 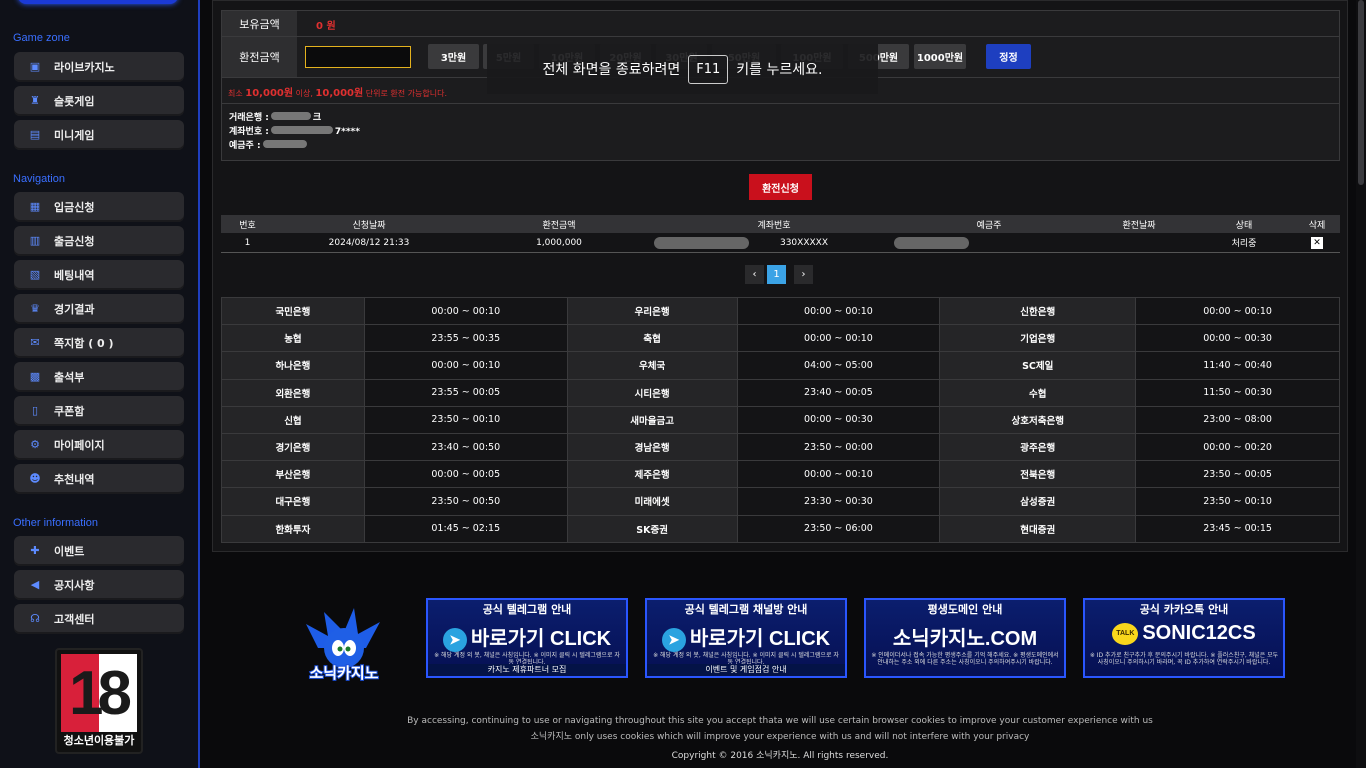 I want to click on sidebar-item-label: 입금신청, so click(x=74, y=207).